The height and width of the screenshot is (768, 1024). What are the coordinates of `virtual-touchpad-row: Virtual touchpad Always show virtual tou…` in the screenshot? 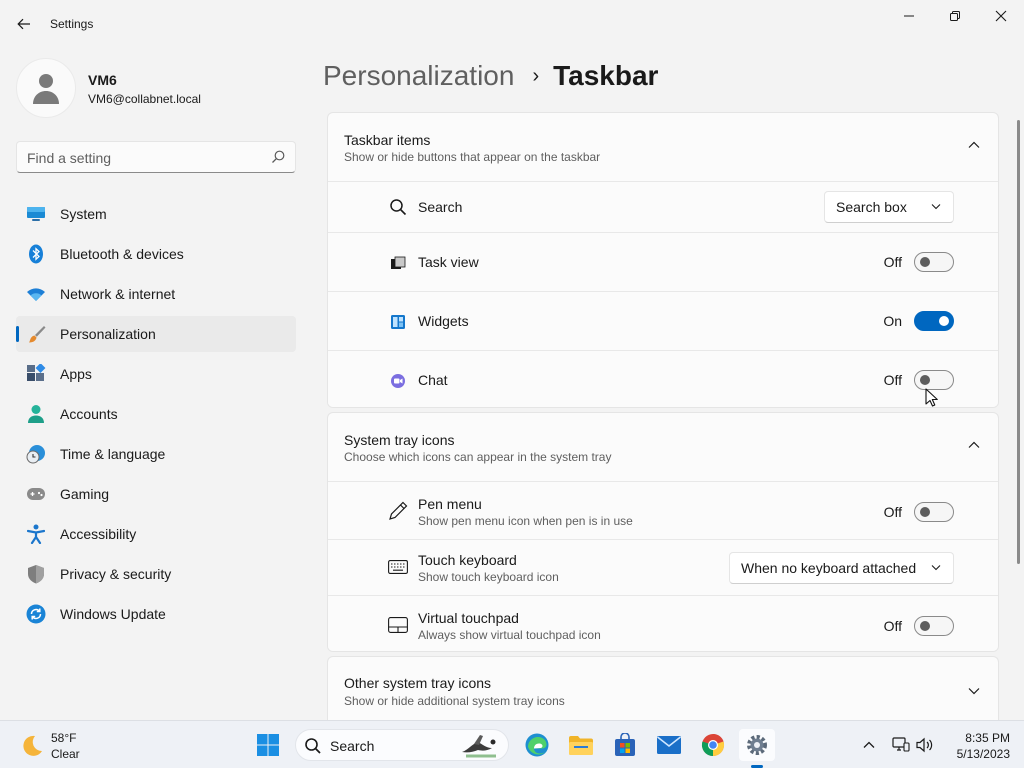 It's located at (663, 623).